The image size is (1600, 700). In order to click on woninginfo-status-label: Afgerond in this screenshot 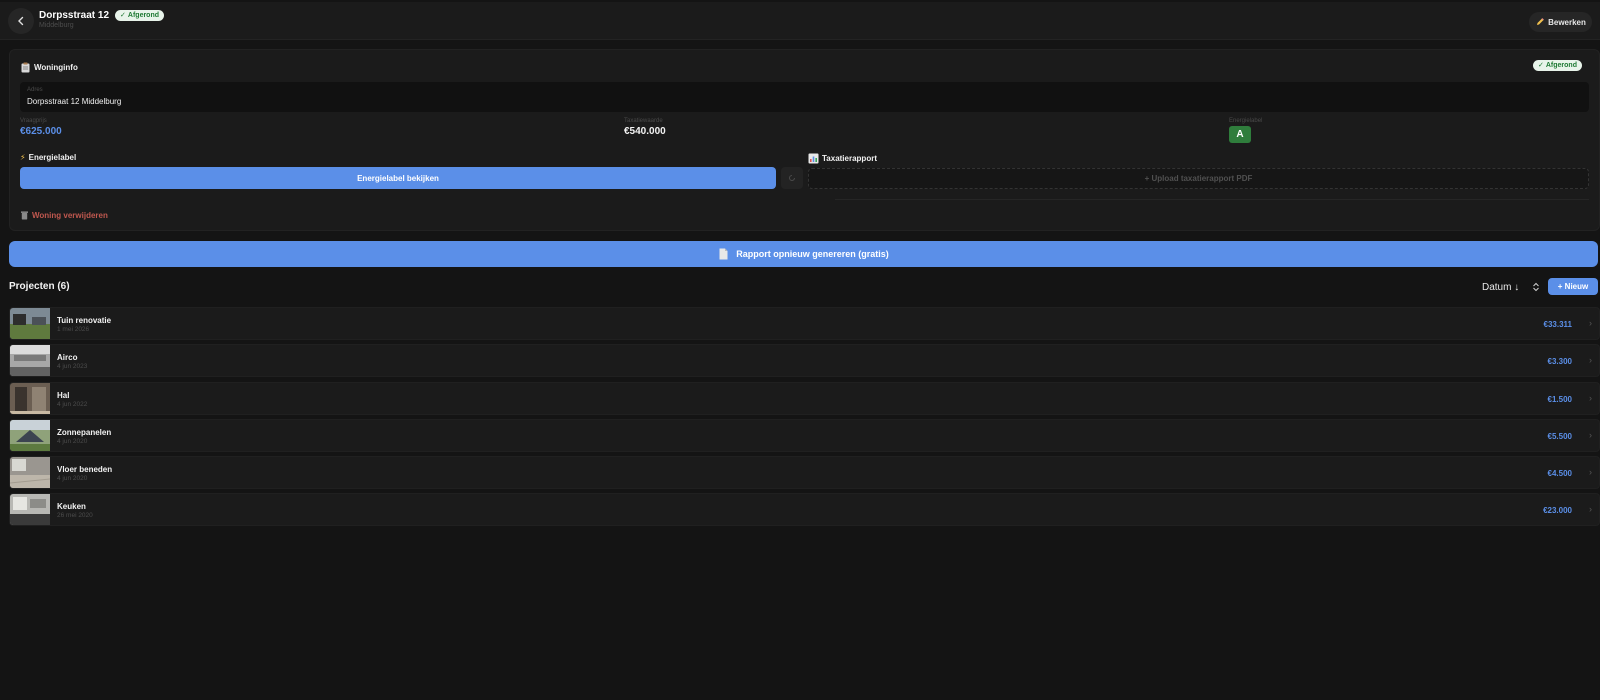, I will do `click(1561, 65)`.